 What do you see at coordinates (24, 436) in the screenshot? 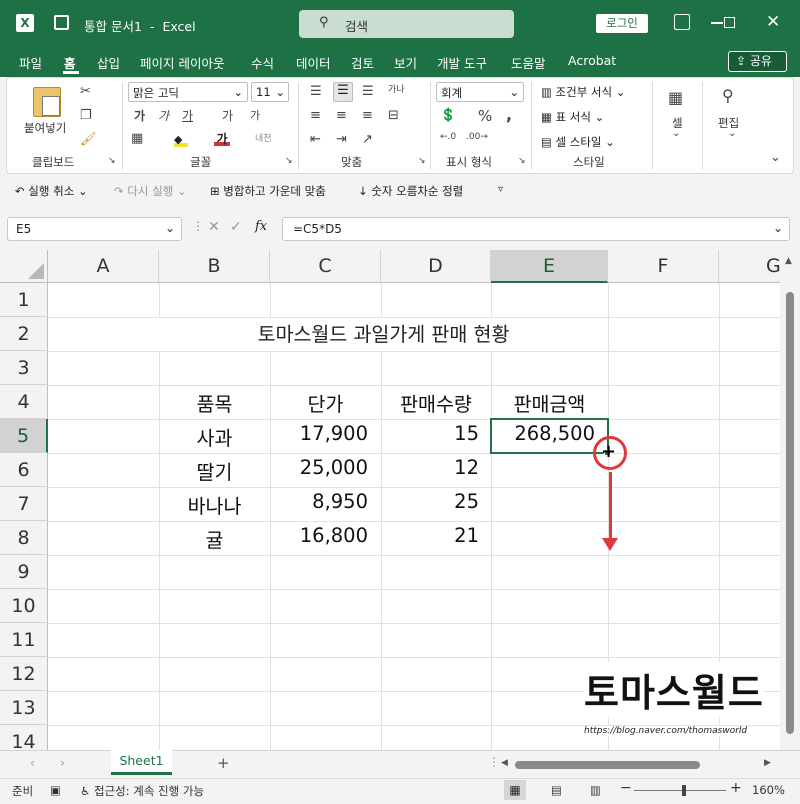
I see `row-header-5: 5` at bounding box center [24, 436].